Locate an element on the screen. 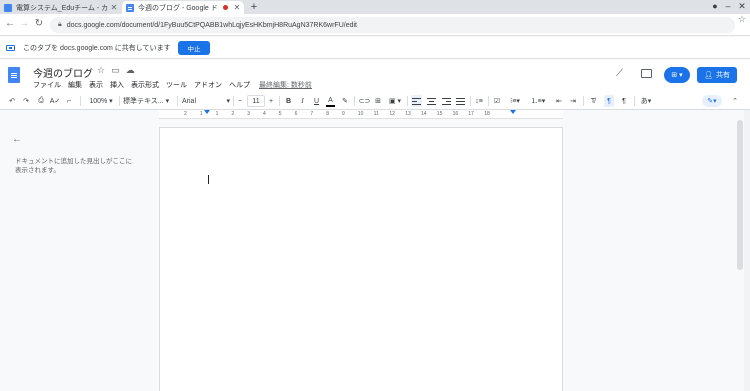 The image size is (750, 391). undo-icon: ↶ is located at coordinates (12, 101).